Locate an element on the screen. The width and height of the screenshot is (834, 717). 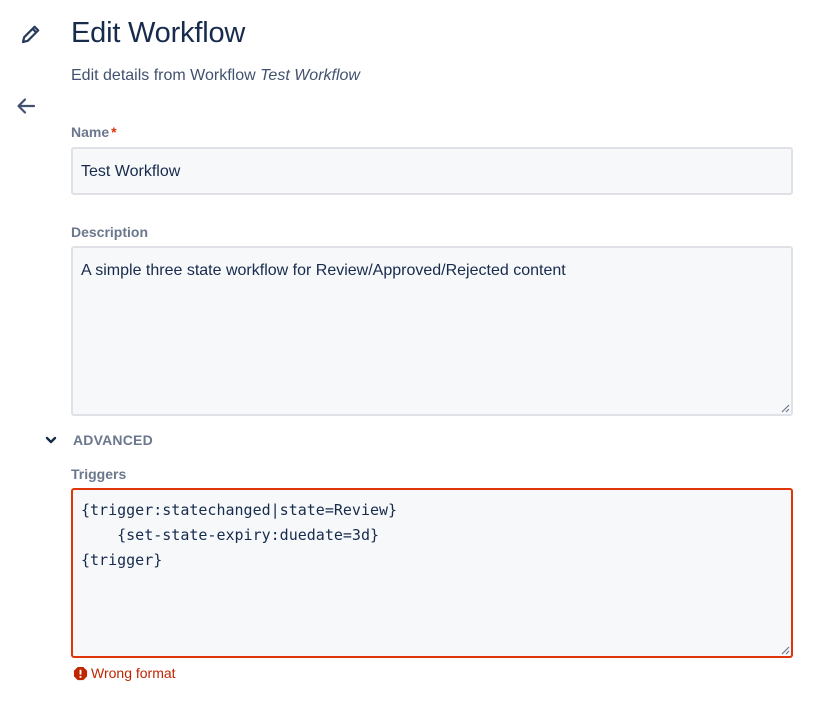
arrow-left-icon is located at coordinates (26, 106).